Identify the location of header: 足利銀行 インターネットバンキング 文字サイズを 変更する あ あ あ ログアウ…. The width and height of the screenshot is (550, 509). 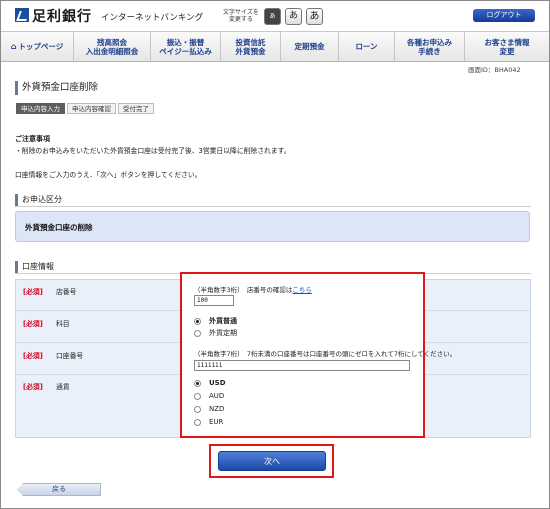
(275, 16).